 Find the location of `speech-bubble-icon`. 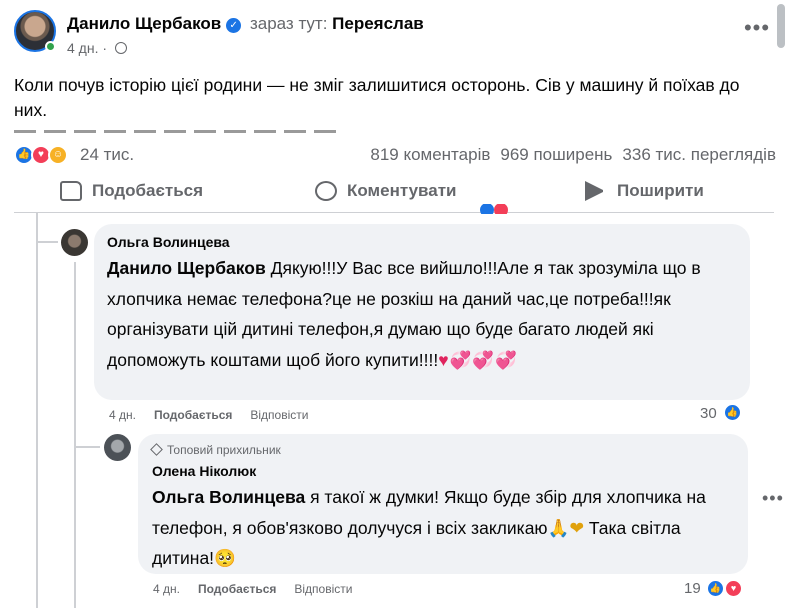

speech-bubble-icon is located at coordinates (326, 191).